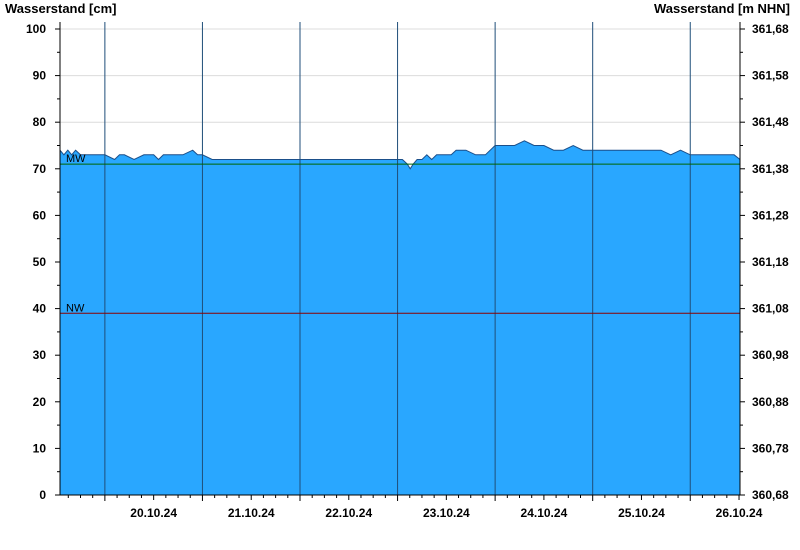 The width and height of the screenshot is (800, 550). What do you see at coordinates (770, 355) in the screenshot?
I see `right-tick-label: 360,98` at bounding box center [770, 355].